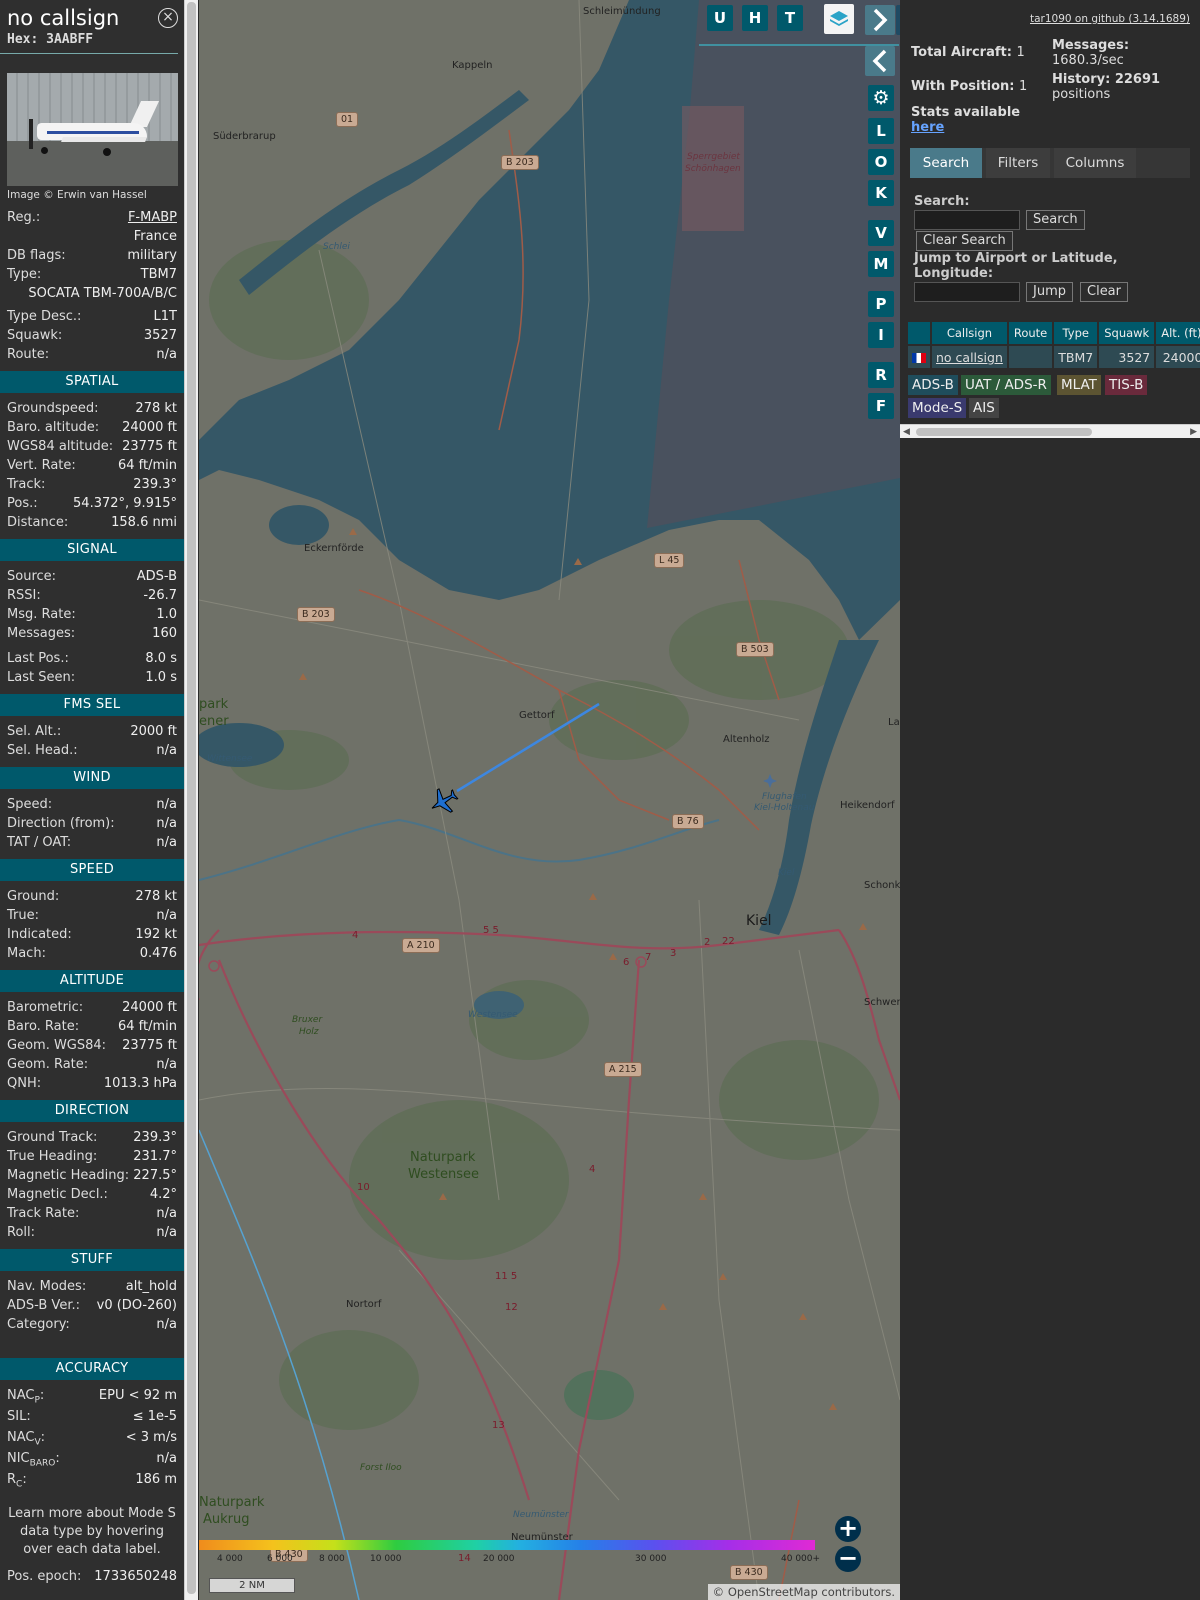 This screenshot has width=1200, height=1600. What do you see at coordinates (881, 193) in the screenshot?
I see `map-button-k: K` at bounding box center [881, 193].